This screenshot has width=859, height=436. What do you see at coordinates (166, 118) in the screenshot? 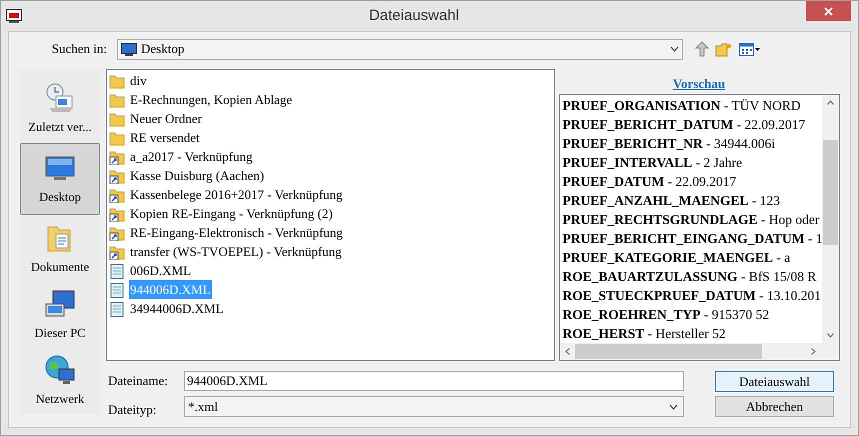
I see `file-item: Neuer Ordner` at bounding box center [166, 118].